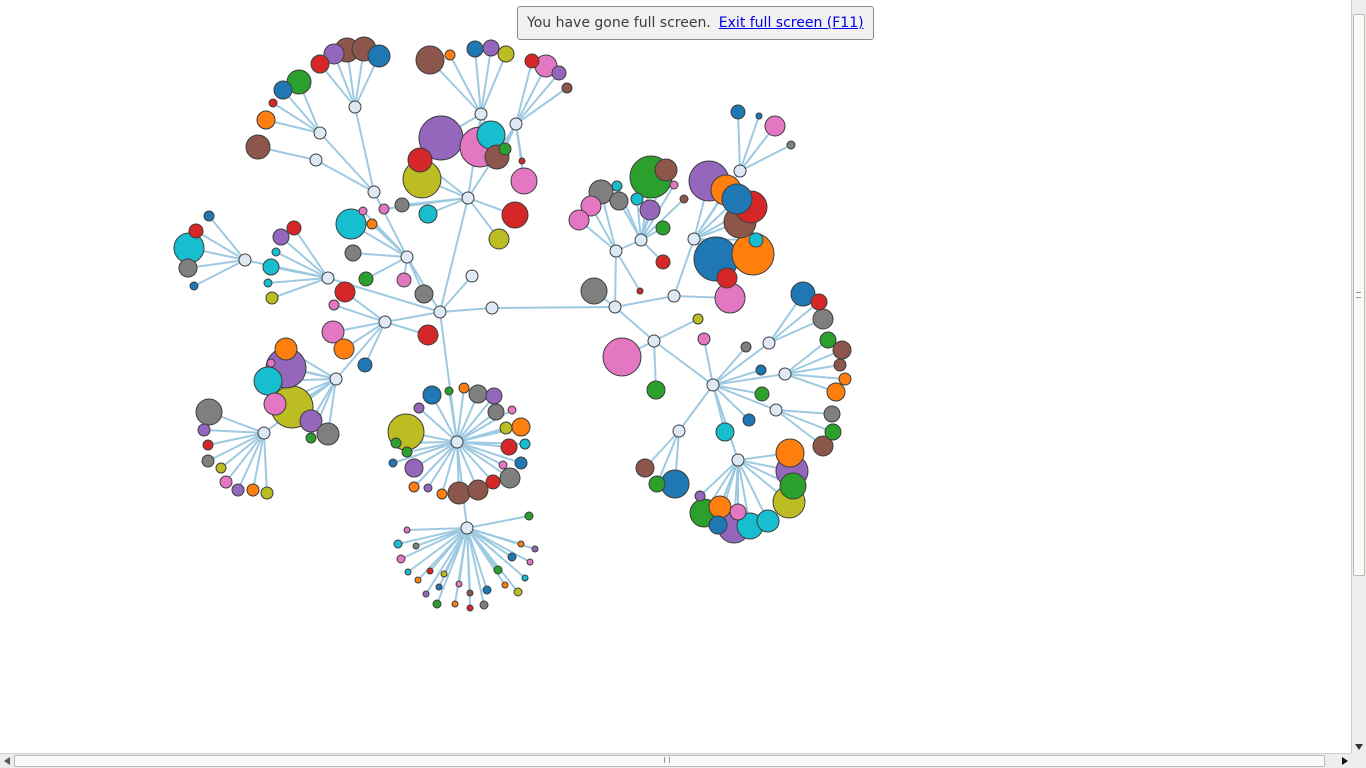  Describe the element at coordinates (791, 23) in the screenshot. I see `exit-fullscreen-link: Exit full screen (F11)` at that location.